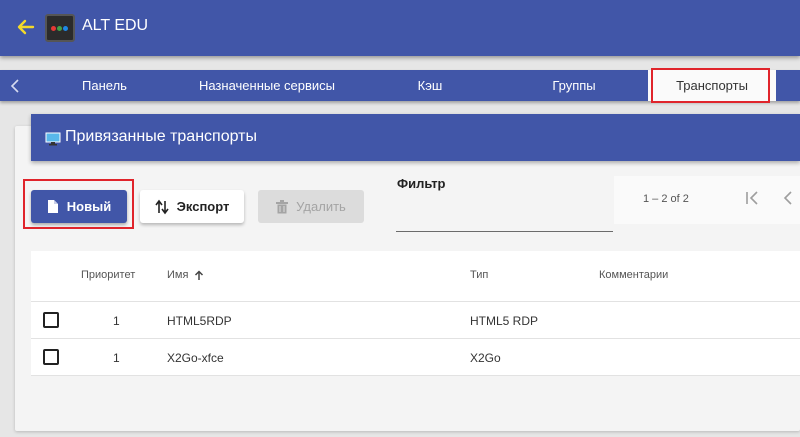  Describe the element at coordinates (53, 141) in the screenshot. I see `monitor-icon` at that location.